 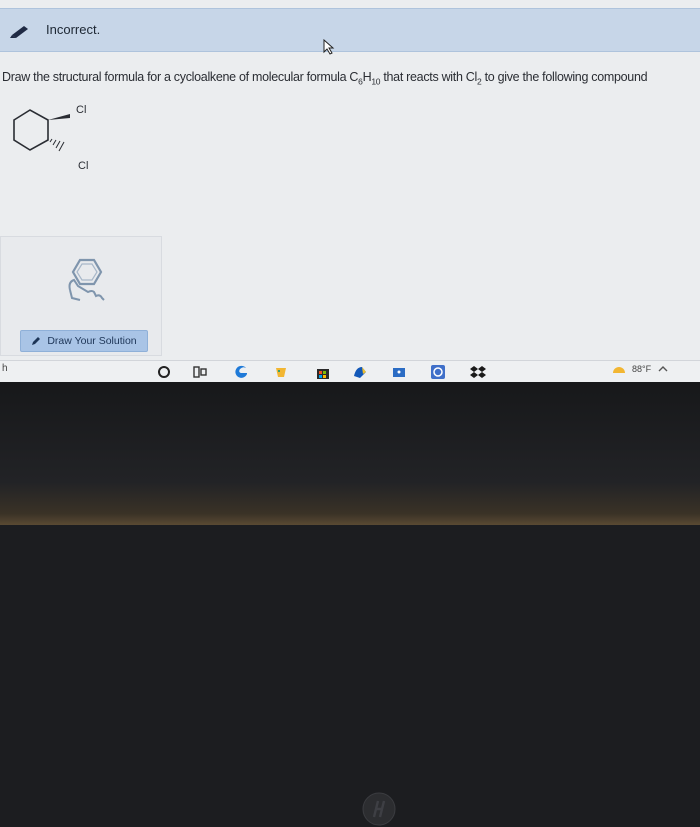 What do you see at coordinates (164, 372) in the screenshot?
I see `search-circle-icon` at bounding box center [164, 372].